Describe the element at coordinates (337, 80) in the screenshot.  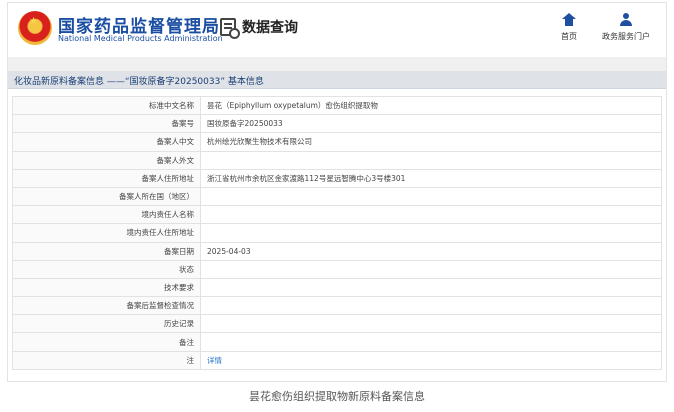
I see `section-header: 化妆品新原料备案信息 ——“国妆原备字20250033” 基本信息` at that location.